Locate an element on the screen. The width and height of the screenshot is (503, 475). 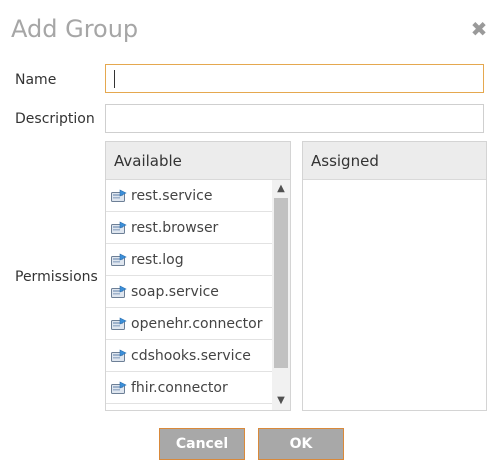
available-header: Available is located at coordinates (198, 161).